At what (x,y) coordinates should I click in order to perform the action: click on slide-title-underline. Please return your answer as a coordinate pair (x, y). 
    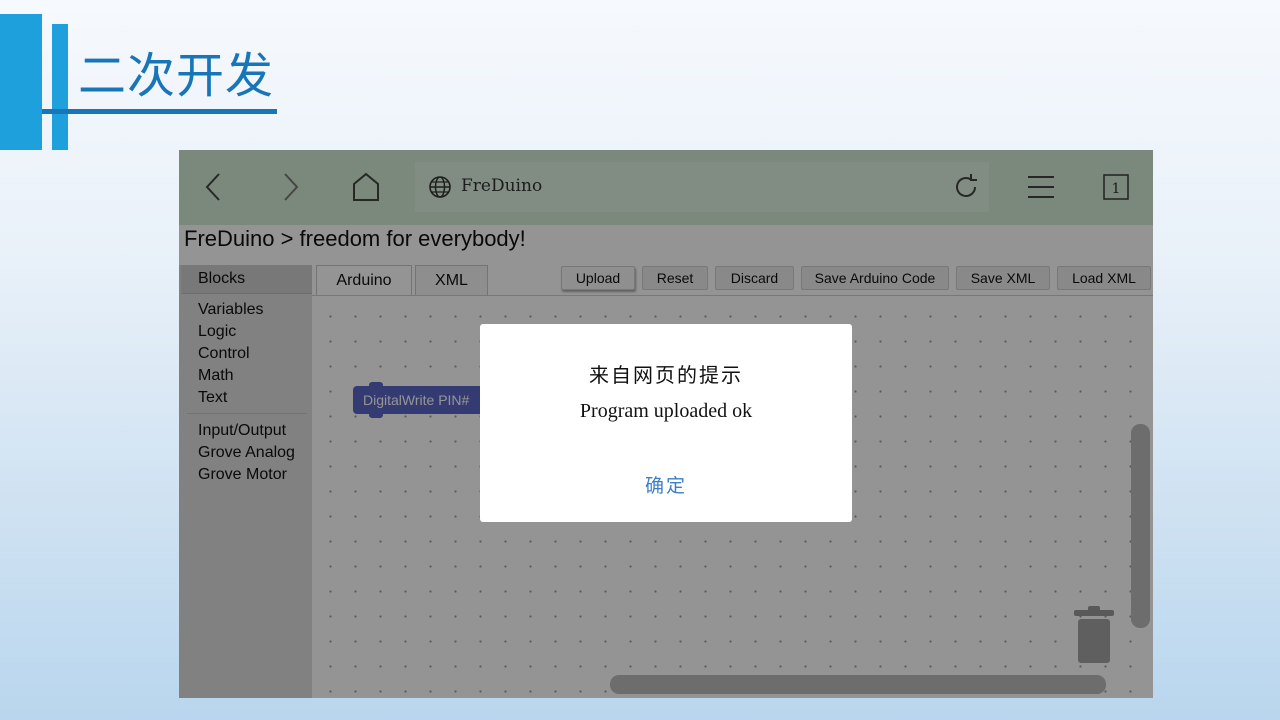
    Looking at the image, I should click on (159, 111).